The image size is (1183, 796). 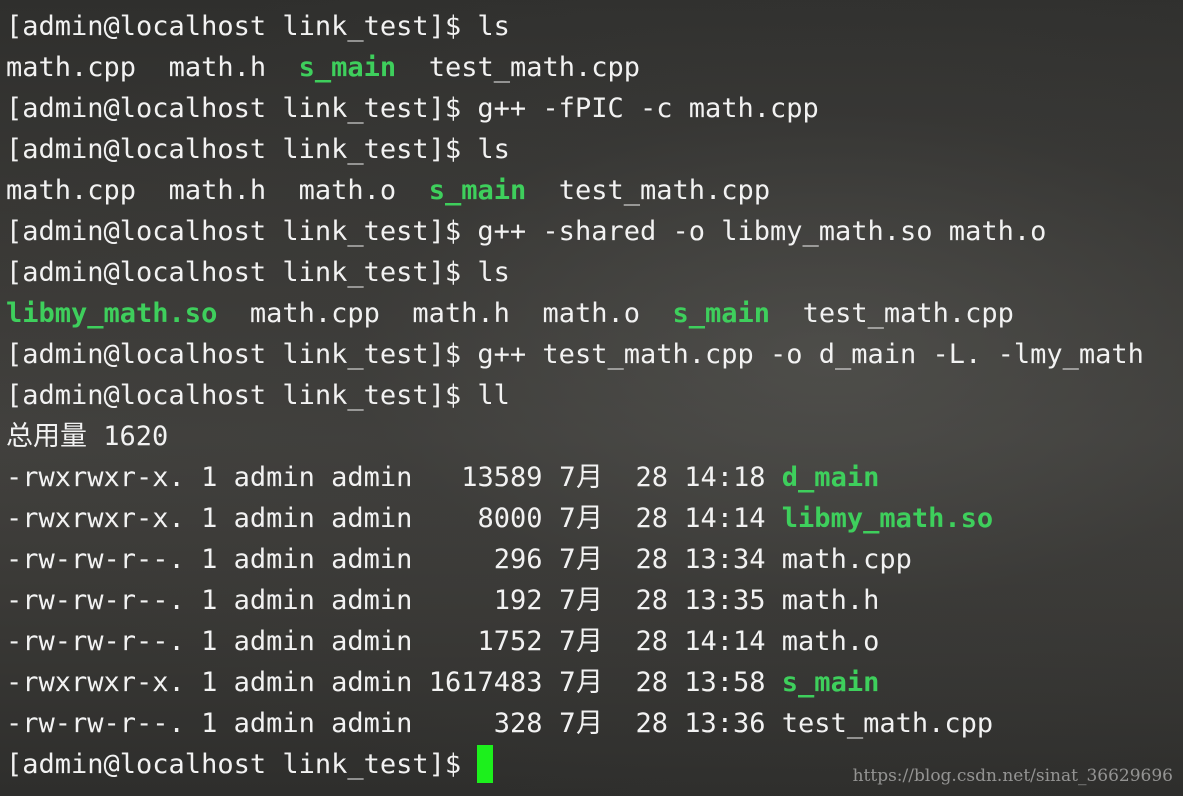 I want to click on file-size: 296, so click(x=485, y=559).